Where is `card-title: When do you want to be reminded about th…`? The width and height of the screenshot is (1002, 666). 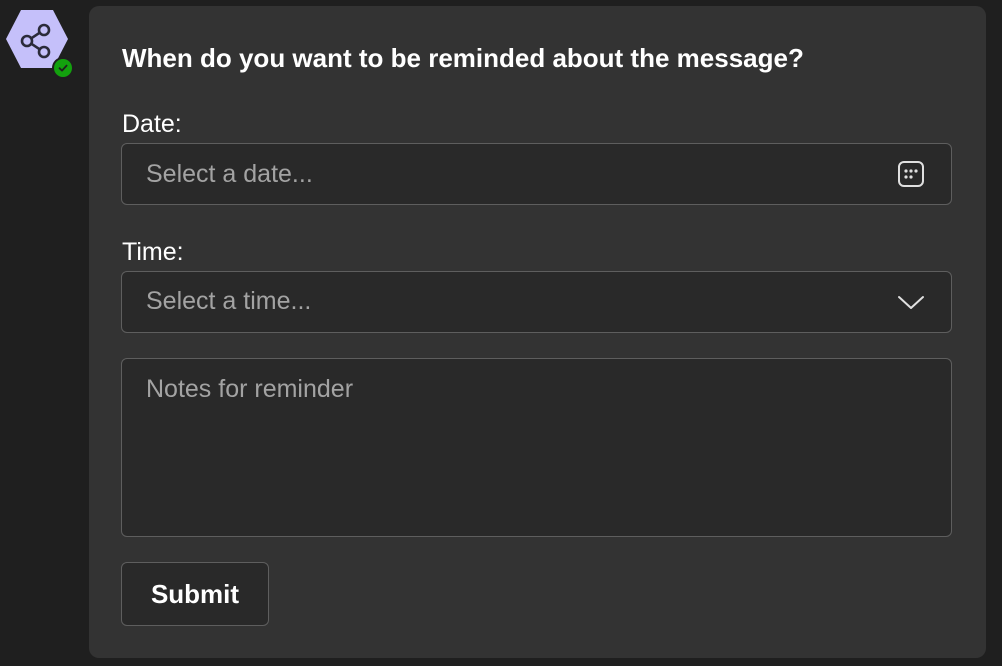
card-title: When do you want to be reminded about th… is located at coordinates (463, 58).